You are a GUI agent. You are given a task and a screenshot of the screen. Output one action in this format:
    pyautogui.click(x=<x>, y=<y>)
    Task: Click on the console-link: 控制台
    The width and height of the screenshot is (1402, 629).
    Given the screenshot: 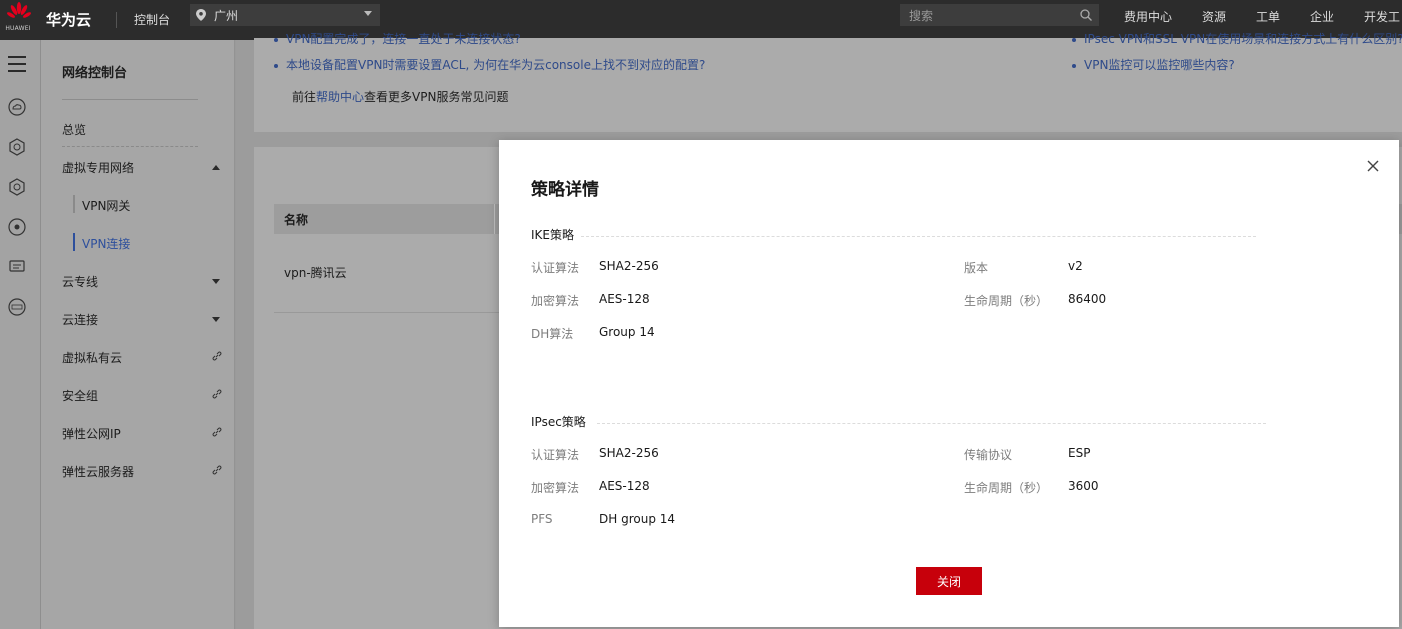 What is the action you would take?
    pyautogui.click(x=152, y=19)
    